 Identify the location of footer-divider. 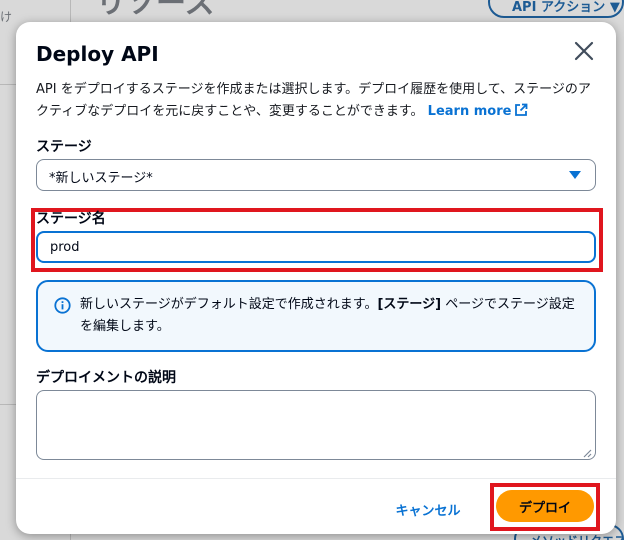
(316, 478).